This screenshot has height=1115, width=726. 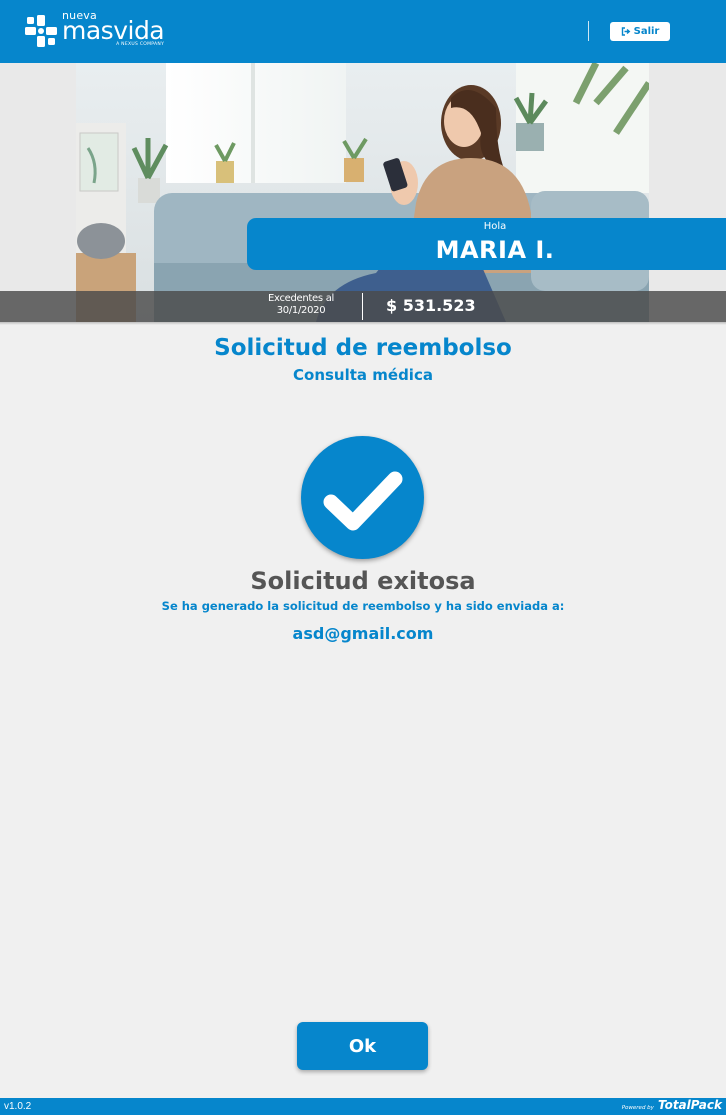 I want to click on logout-button: Salir, so click(x=640, y=31).